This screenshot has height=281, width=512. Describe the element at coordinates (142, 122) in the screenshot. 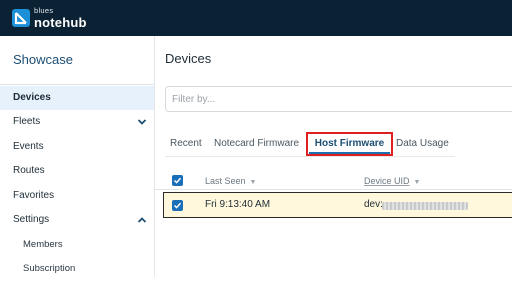

I see `chevron-down-icon` at that location.